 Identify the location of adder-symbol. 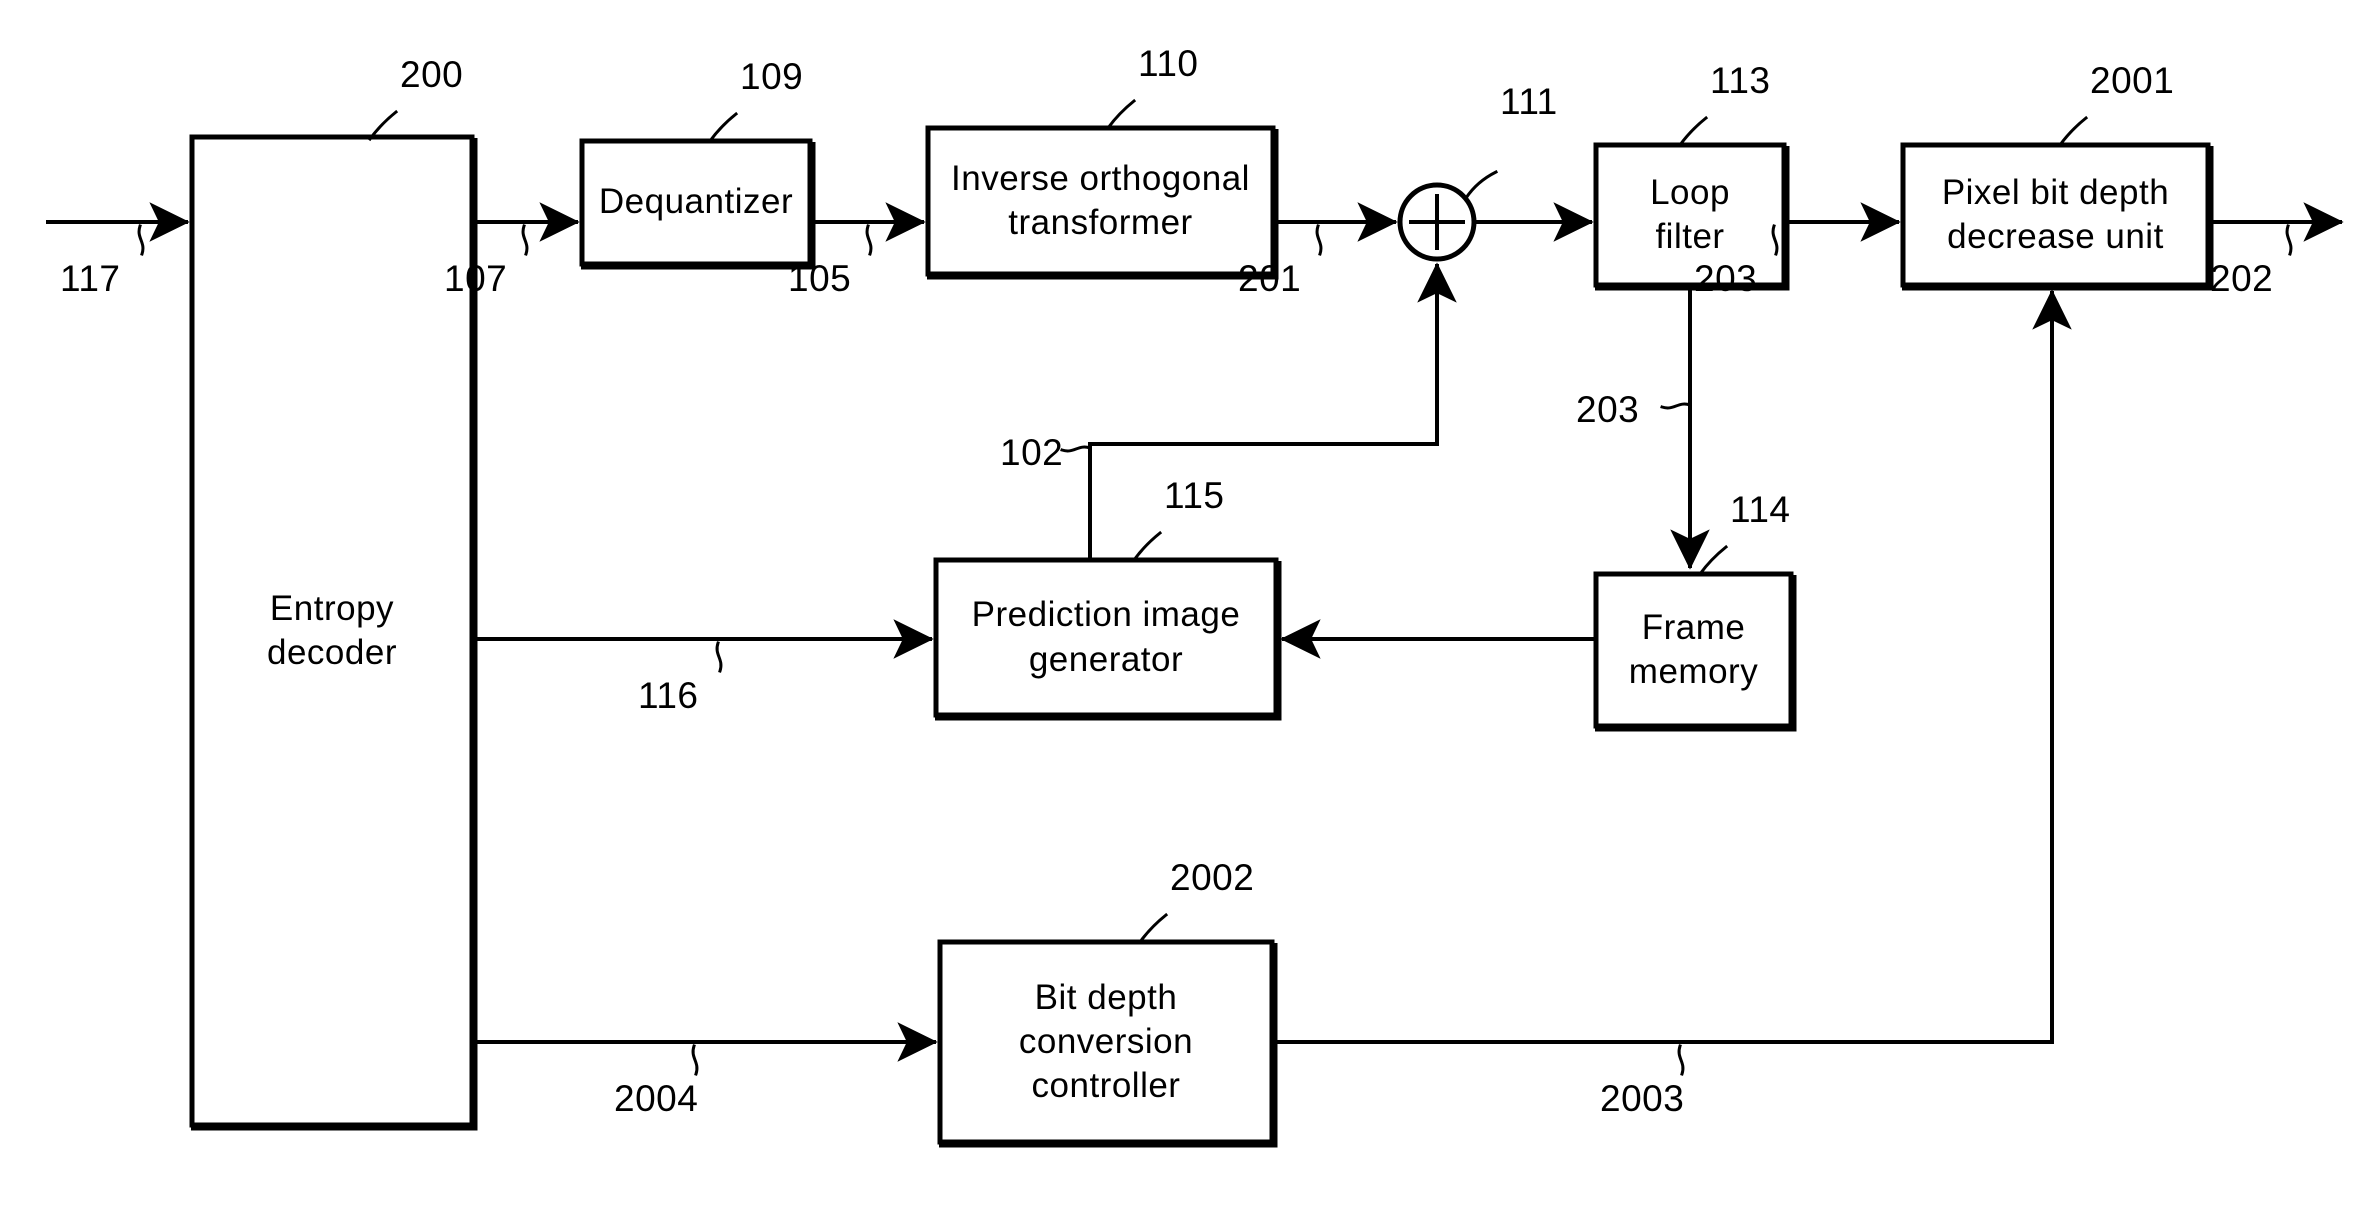
(1437, 222).